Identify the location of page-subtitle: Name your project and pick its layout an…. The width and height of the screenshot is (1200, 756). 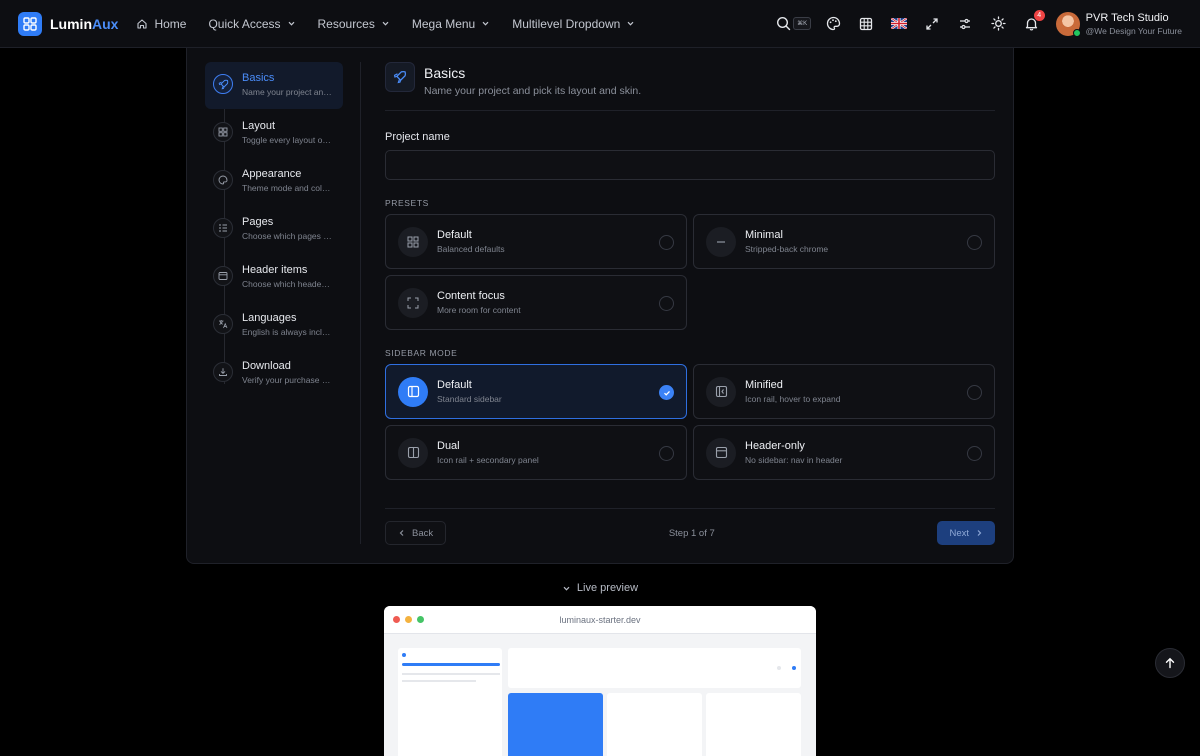
(533, 91).